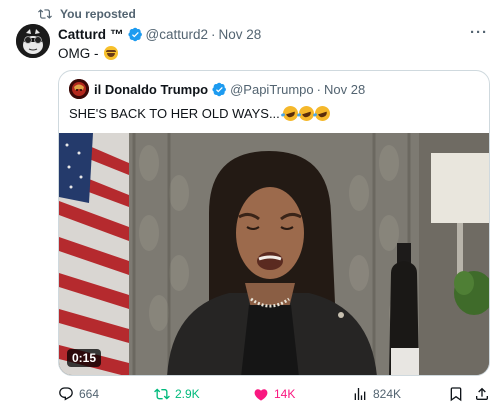 This screenshot has height=414, width=500. I want to click on tweet-date: Nov 28, so click(239, 34).